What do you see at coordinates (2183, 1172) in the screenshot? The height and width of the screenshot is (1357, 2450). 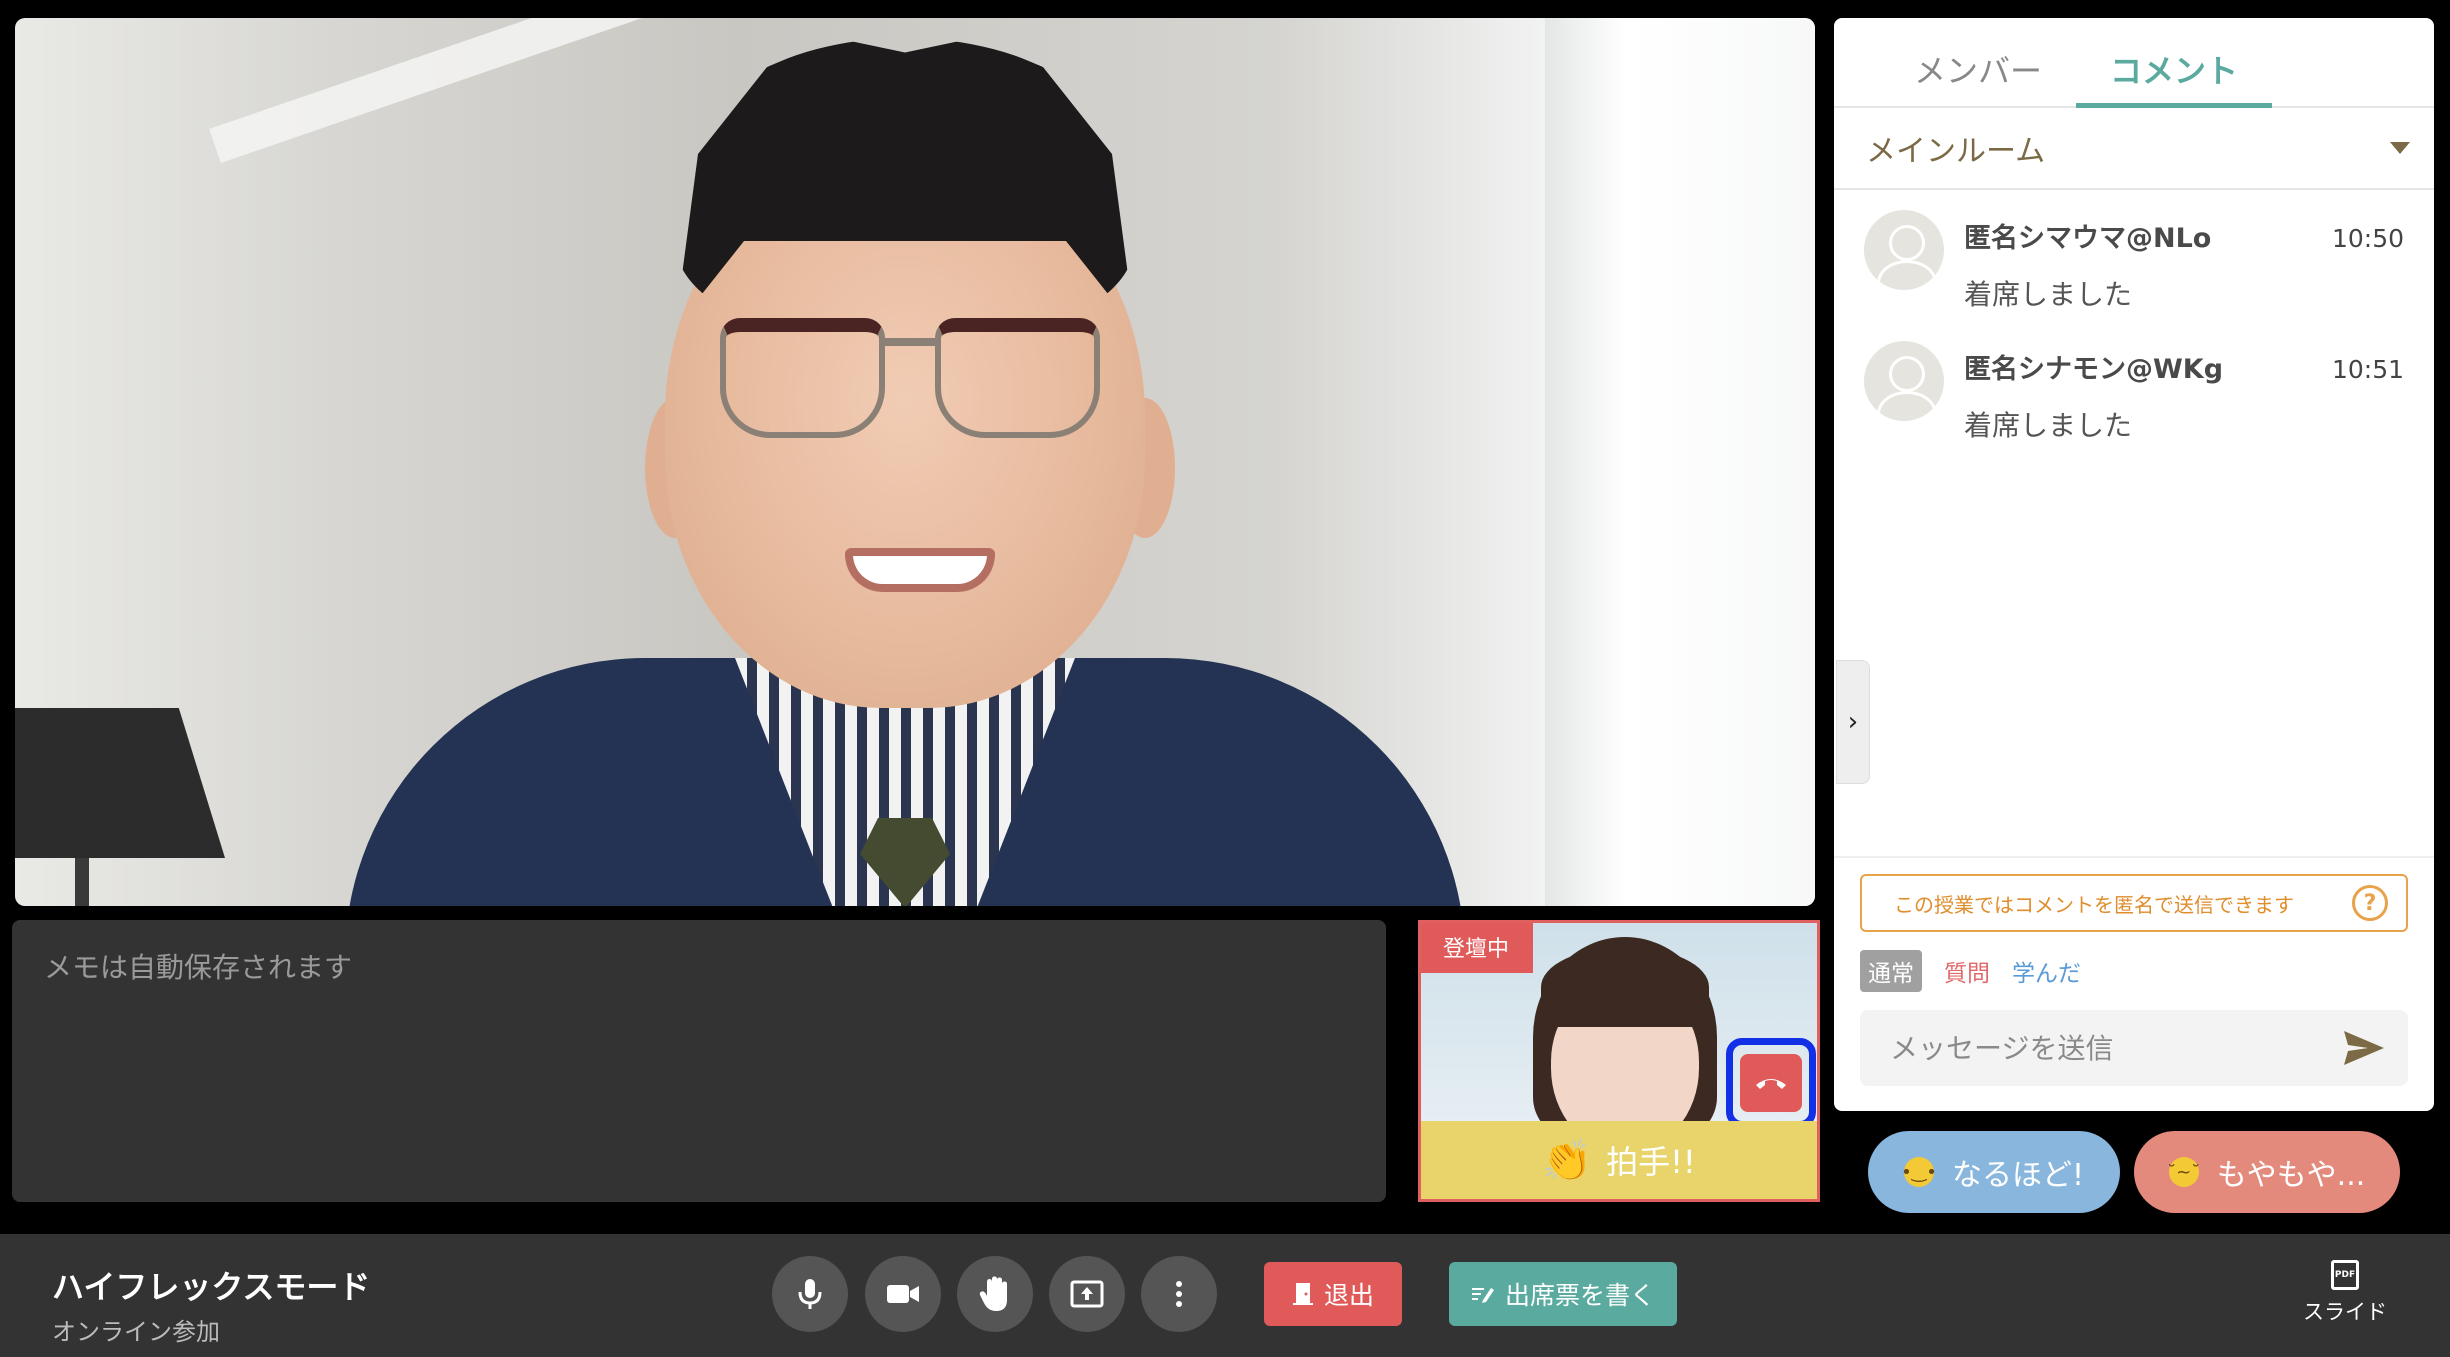 I see `confused-emoji-icon: ˘~˘` at bounding box center [2183, 1172].